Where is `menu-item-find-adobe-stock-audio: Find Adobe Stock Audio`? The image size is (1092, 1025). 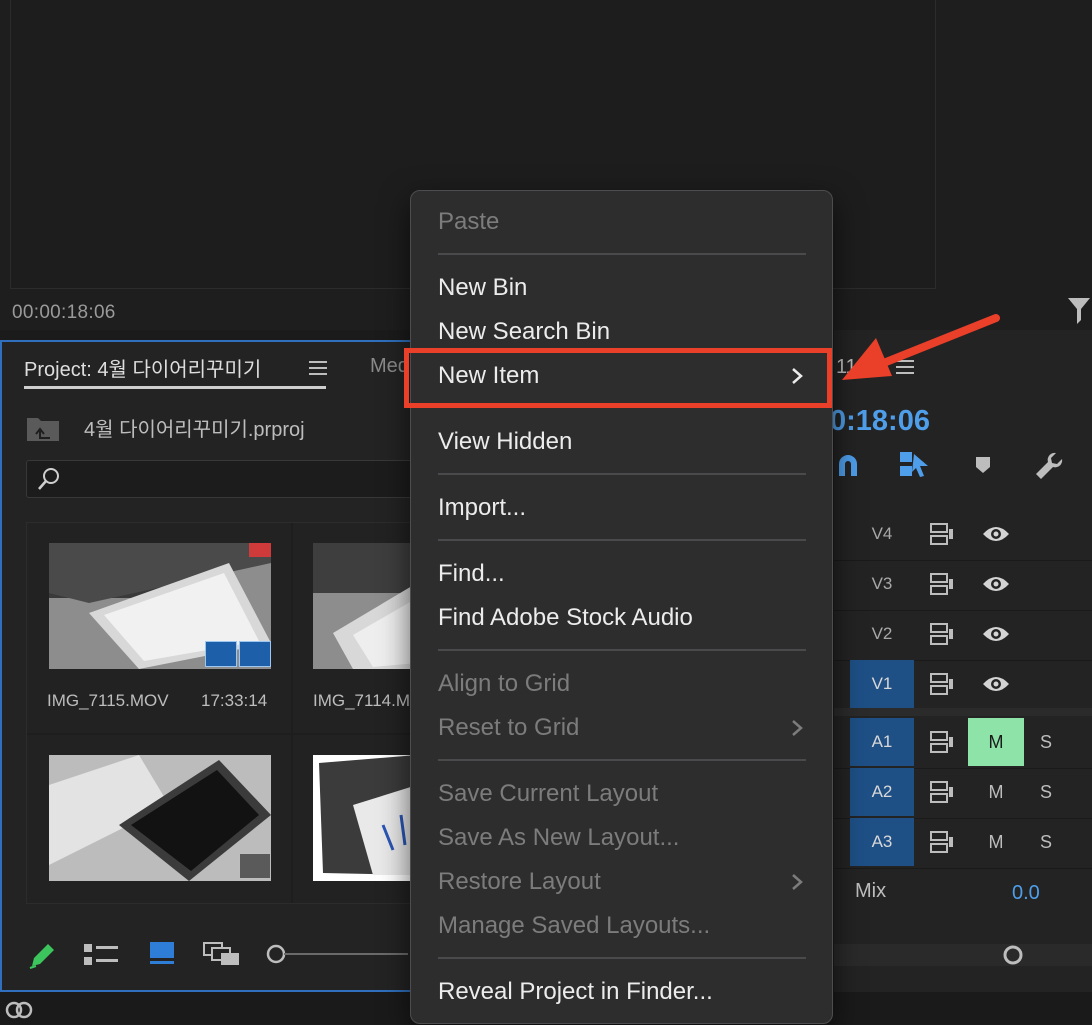
menu-item-find-adobe-stock-audio: Find Adobe Stock Audio is located at coordinates (565, 618).